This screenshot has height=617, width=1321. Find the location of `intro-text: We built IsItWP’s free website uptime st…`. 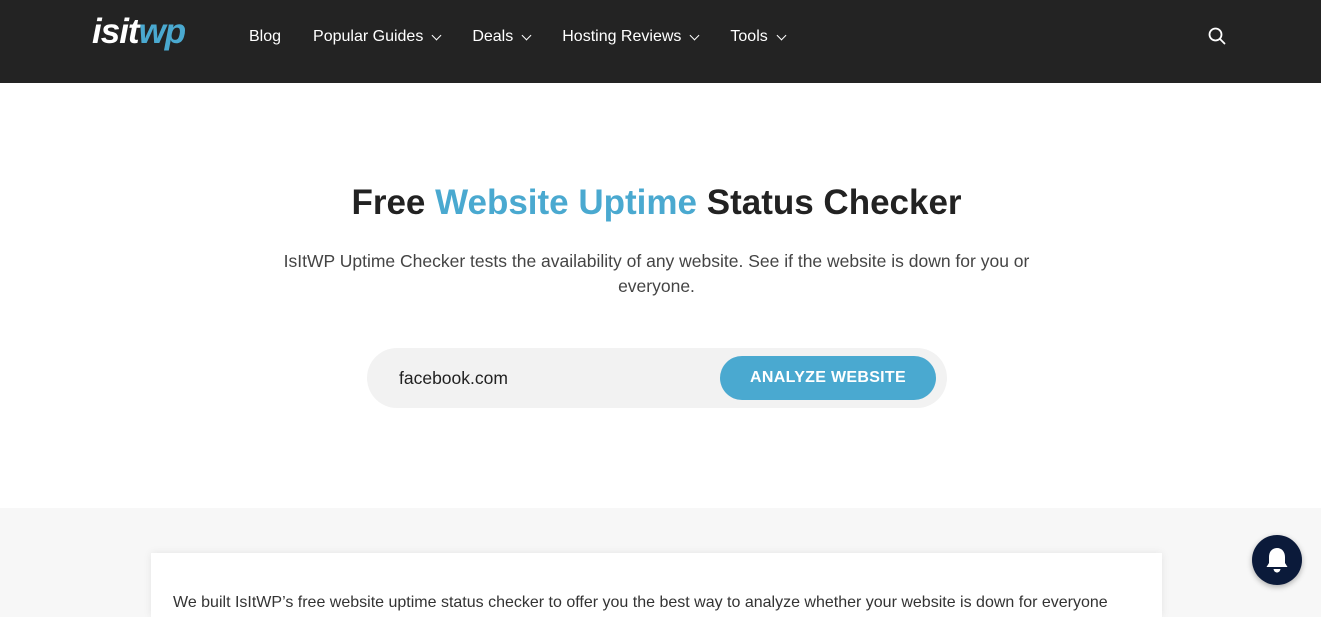

intro-text: We built IsItWP’s free website uptime st… is located at coordinates (640, 602).